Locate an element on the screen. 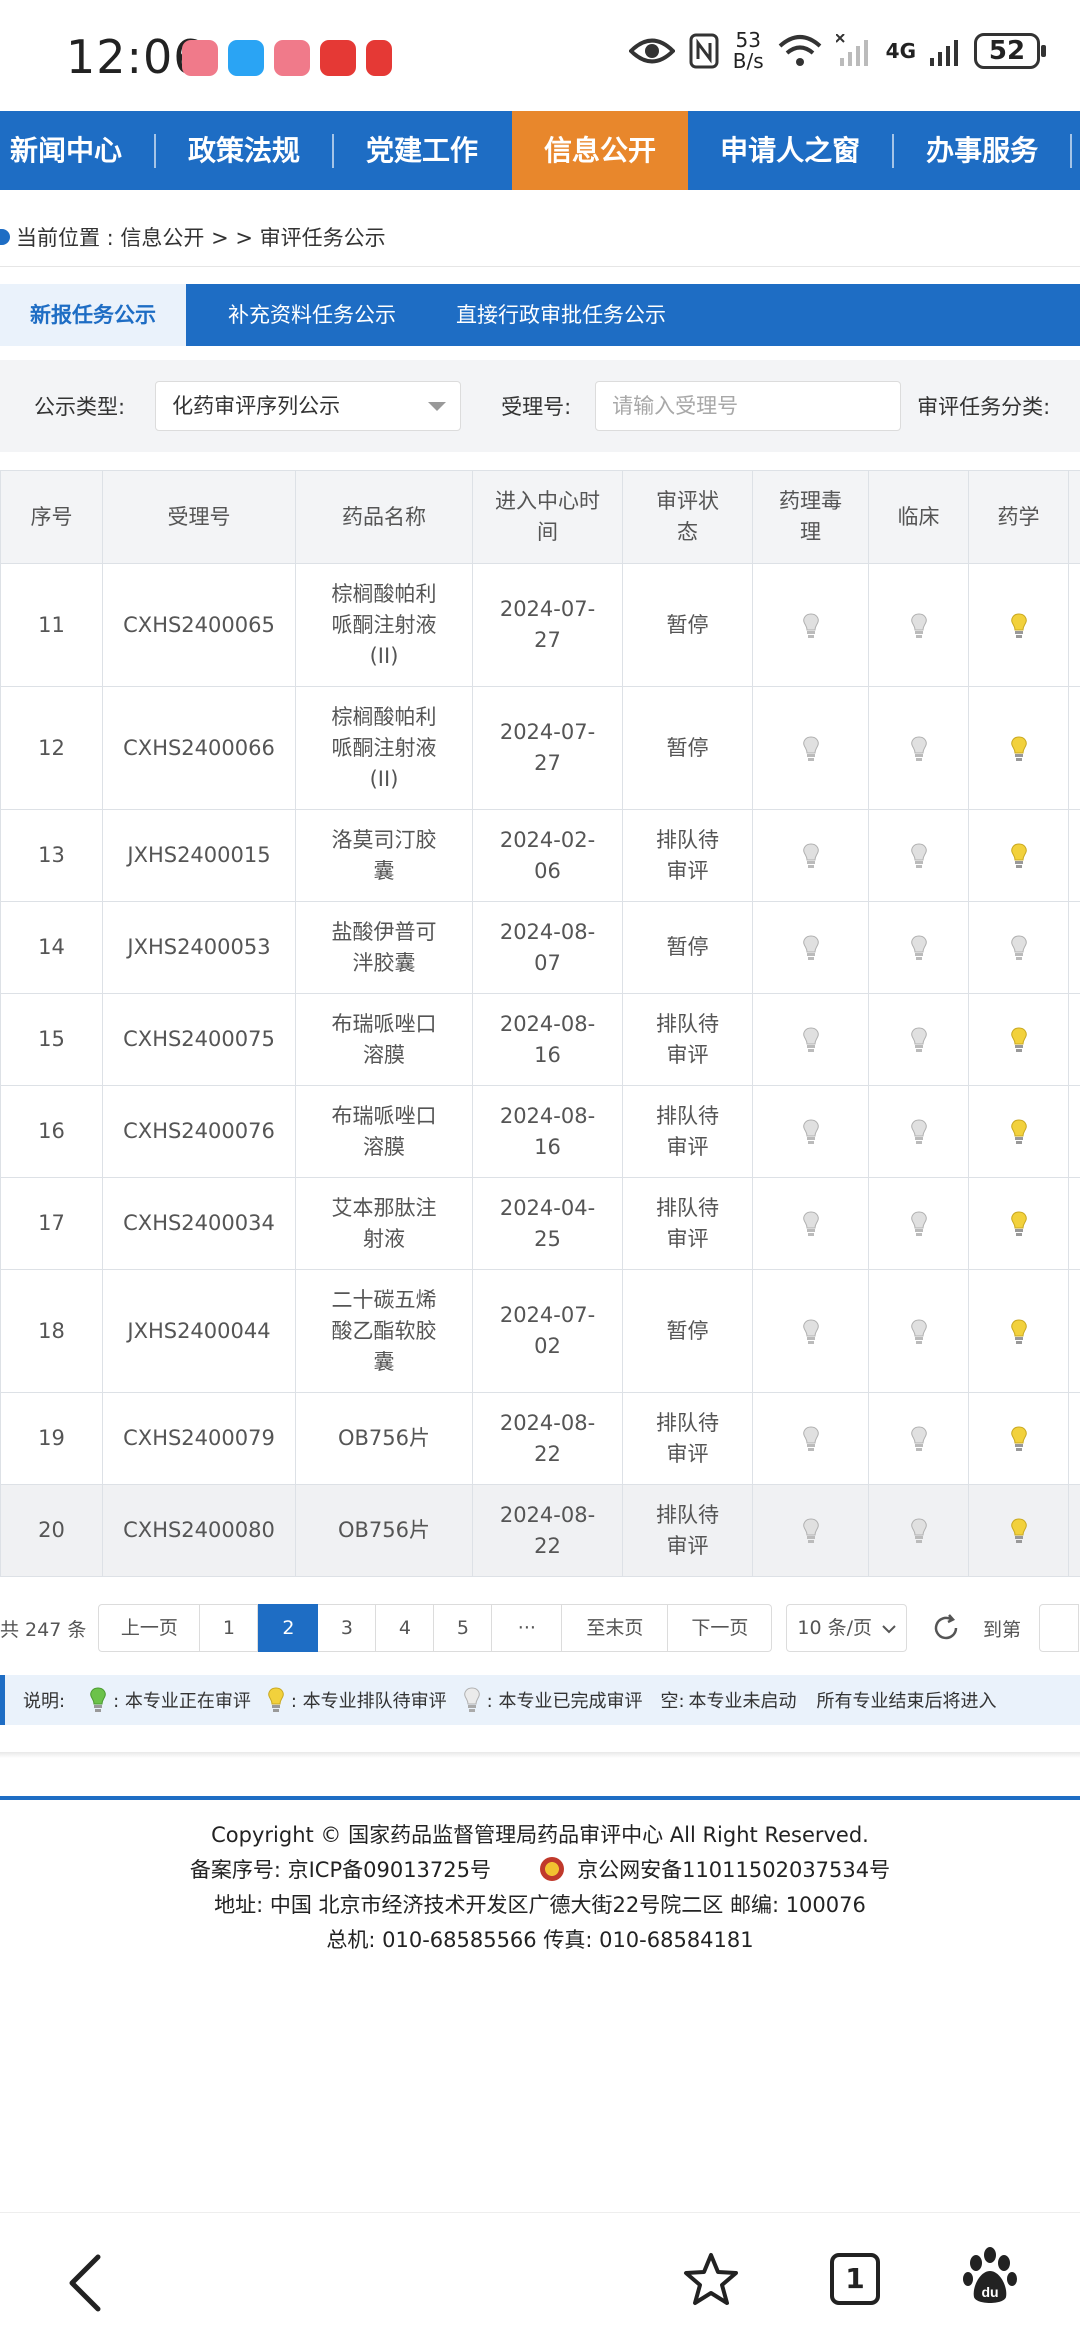 Image resolution: width=1080 pixels, height=2340 pixels. nav-item-party: 党建工作 is located at coordinates (422, 150).